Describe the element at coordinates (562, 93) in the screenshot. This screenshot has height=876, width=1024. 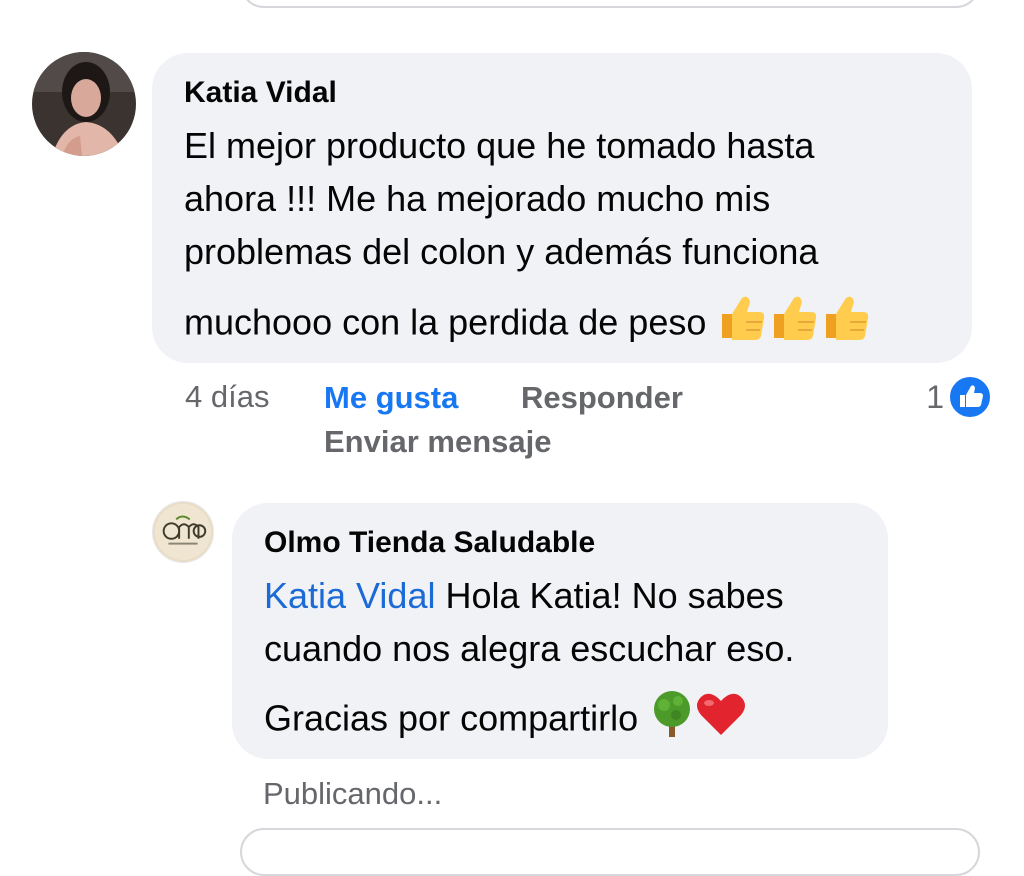
I see `comment-author: Katia Vidal` at that location.